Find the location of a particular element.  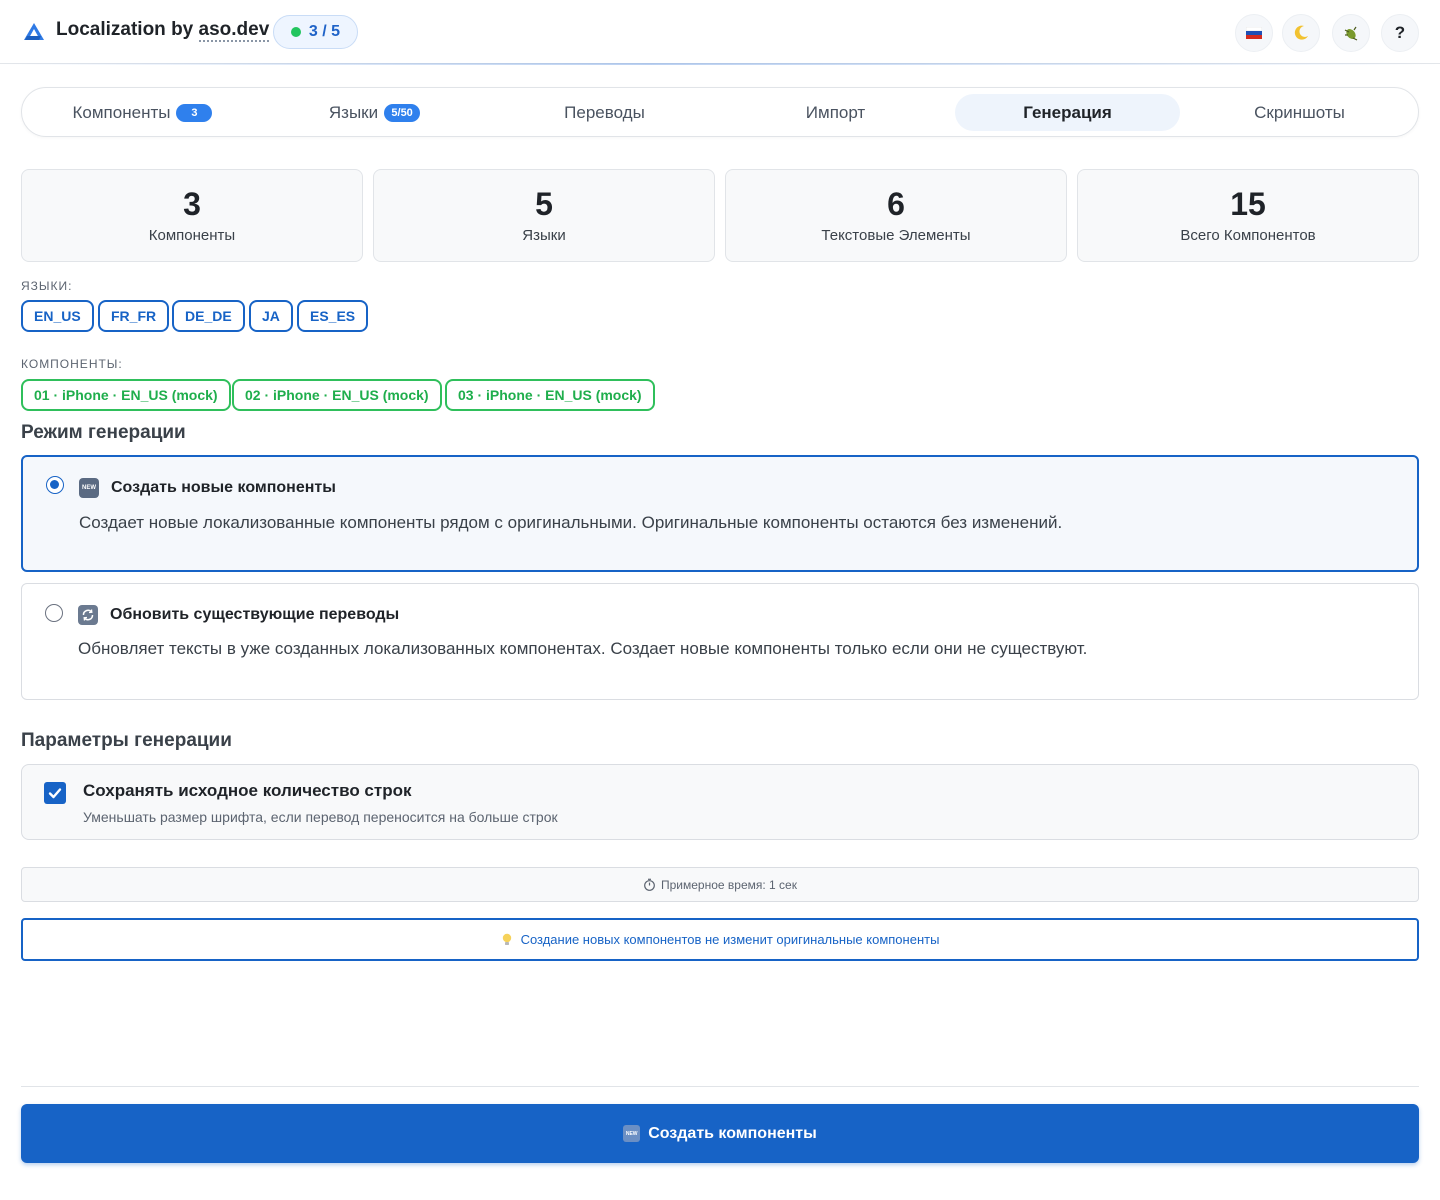

app-header: Localization by aso.dev 3 / 5 ? is located at coordinates (720, 32).